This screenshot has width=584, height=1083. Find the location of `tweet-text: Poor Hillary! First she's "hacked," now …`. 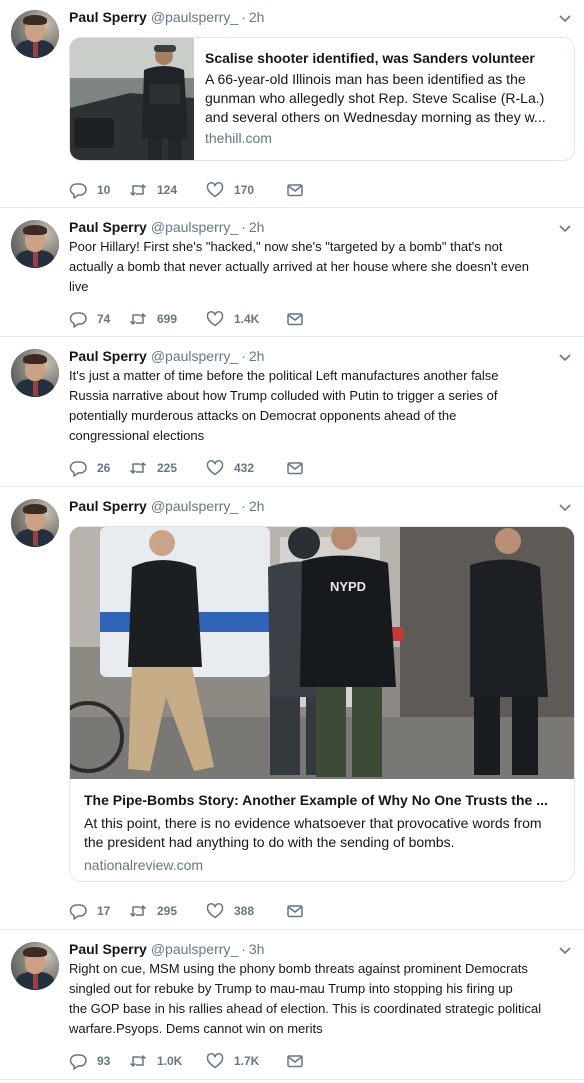

tweet-text: Poor Hillary! First she's "hacked," now … is located at coordinates (319, 267).